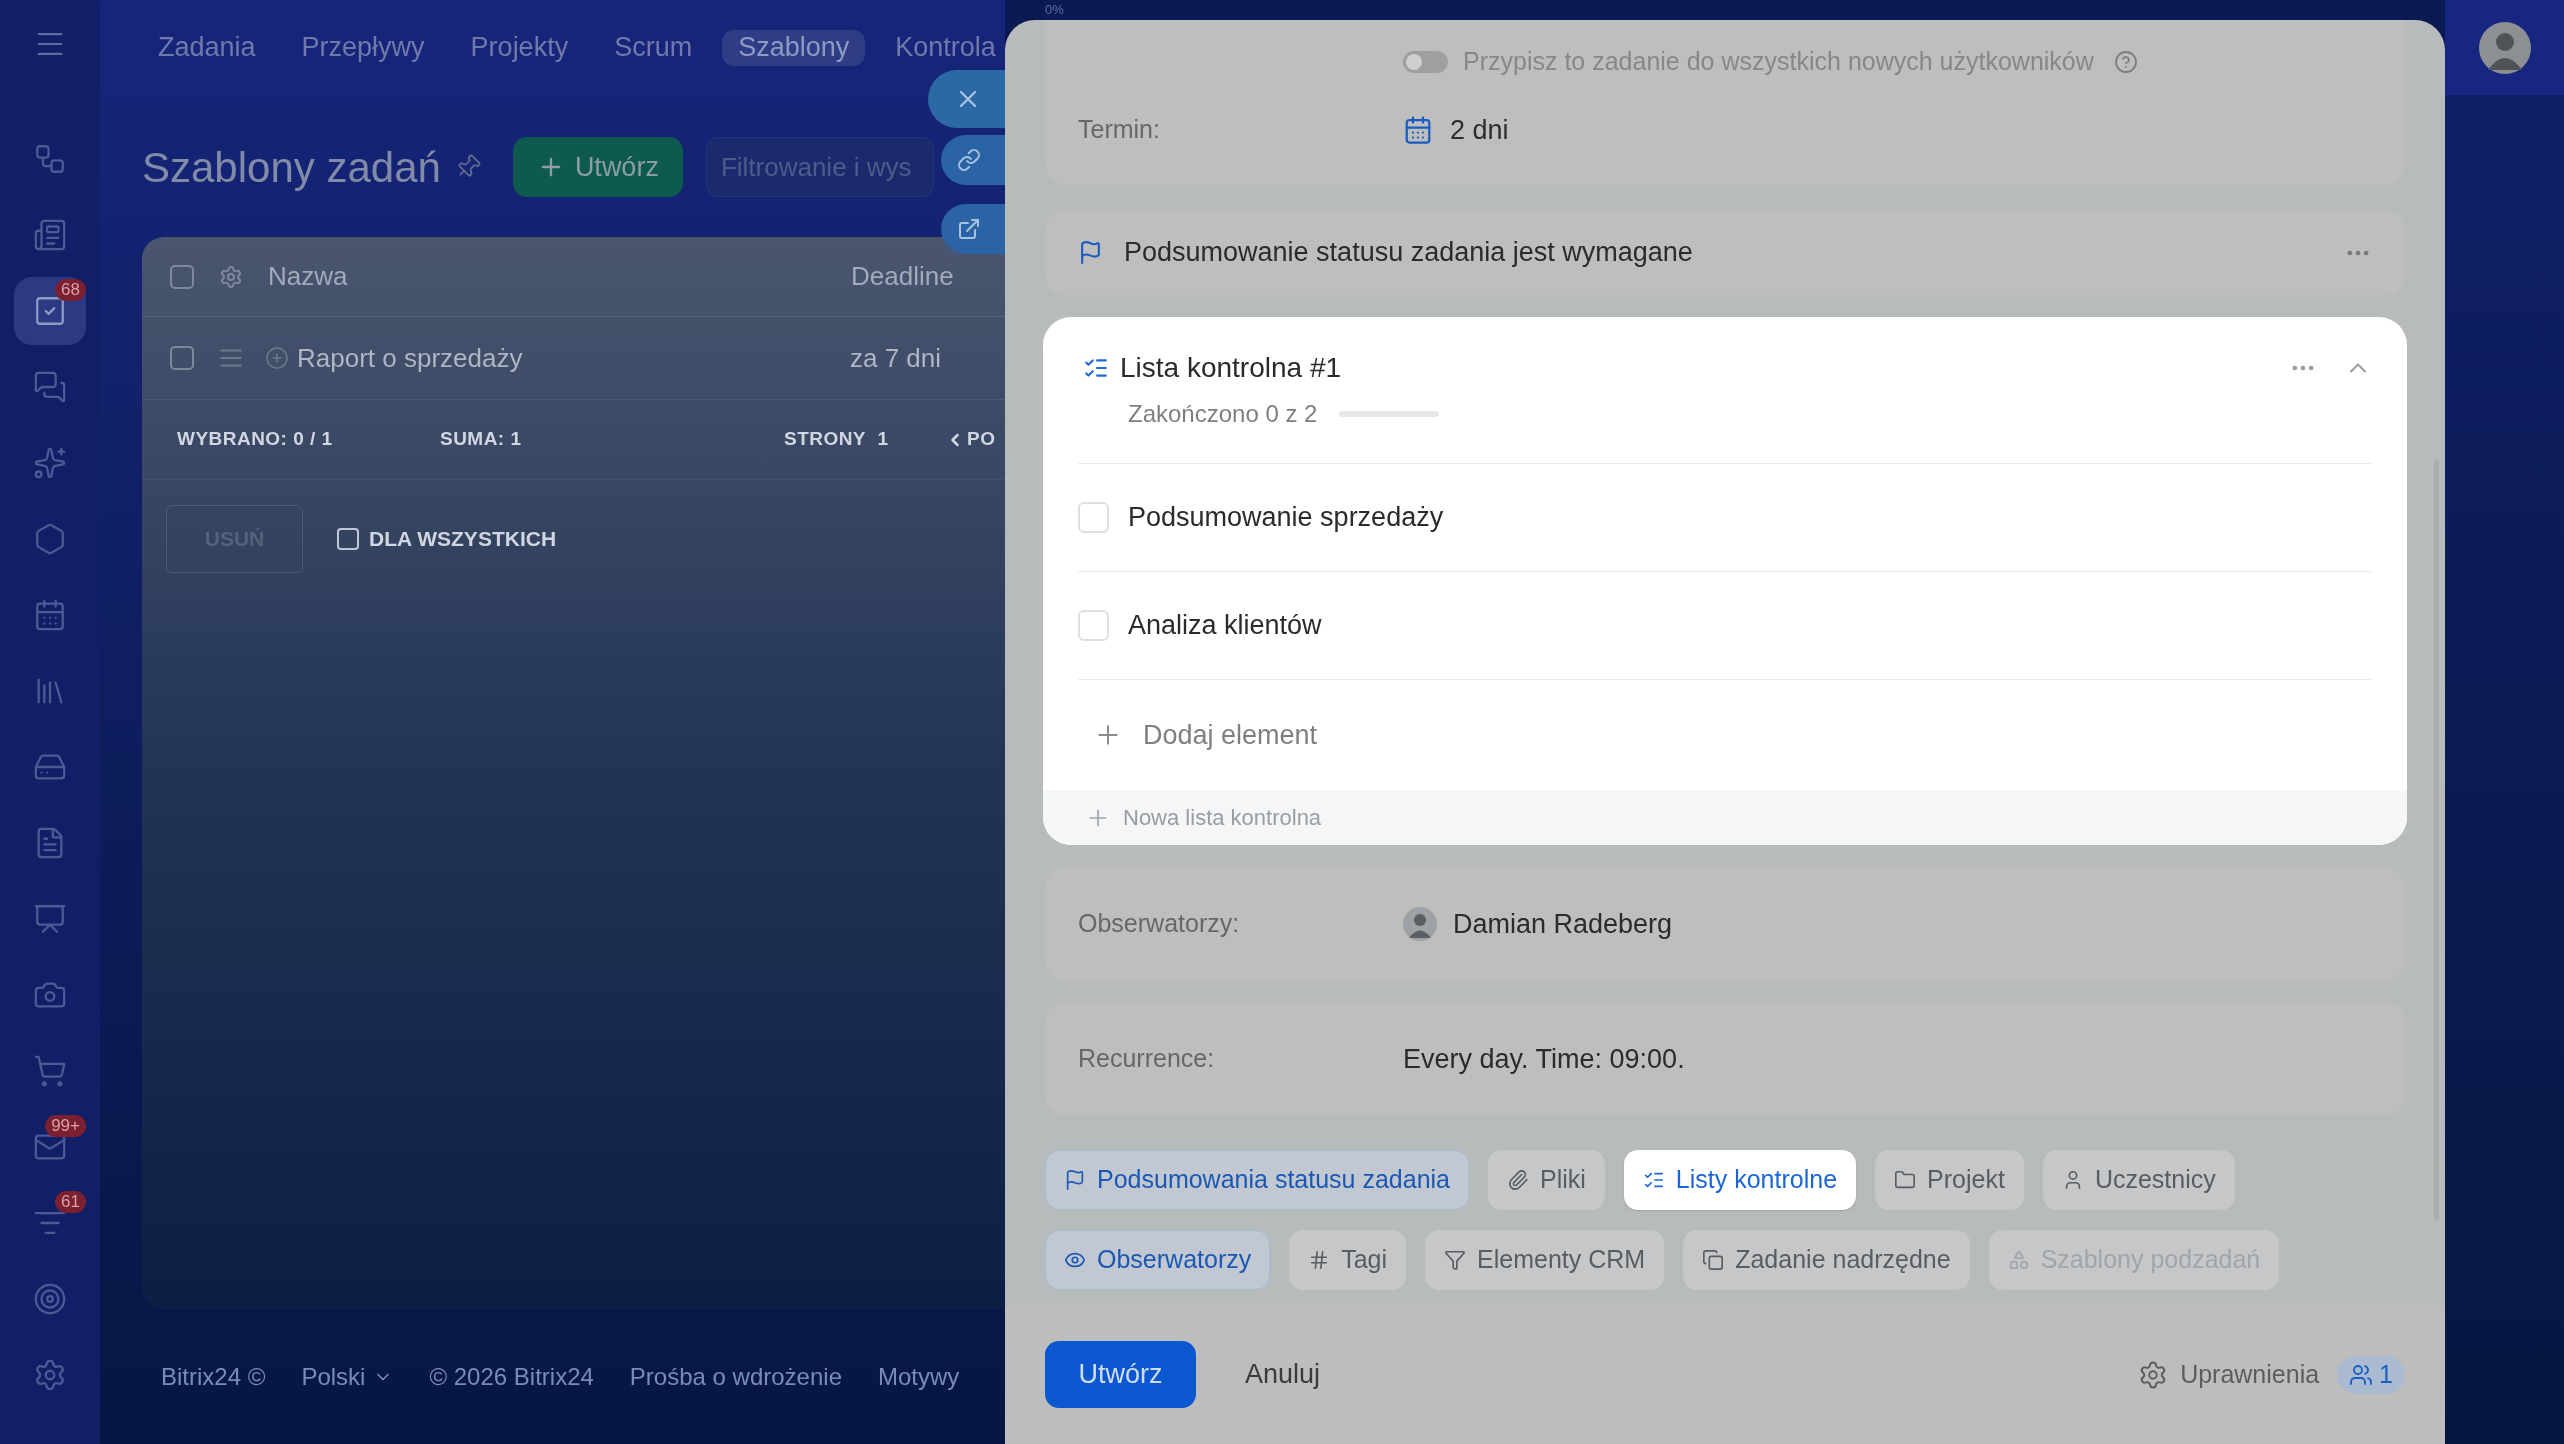 This screenshot has width=2564, height=1444. Describe the element at coordinates (1119, 130) in the screenshot. I see `field-label: Termin:` at that location.